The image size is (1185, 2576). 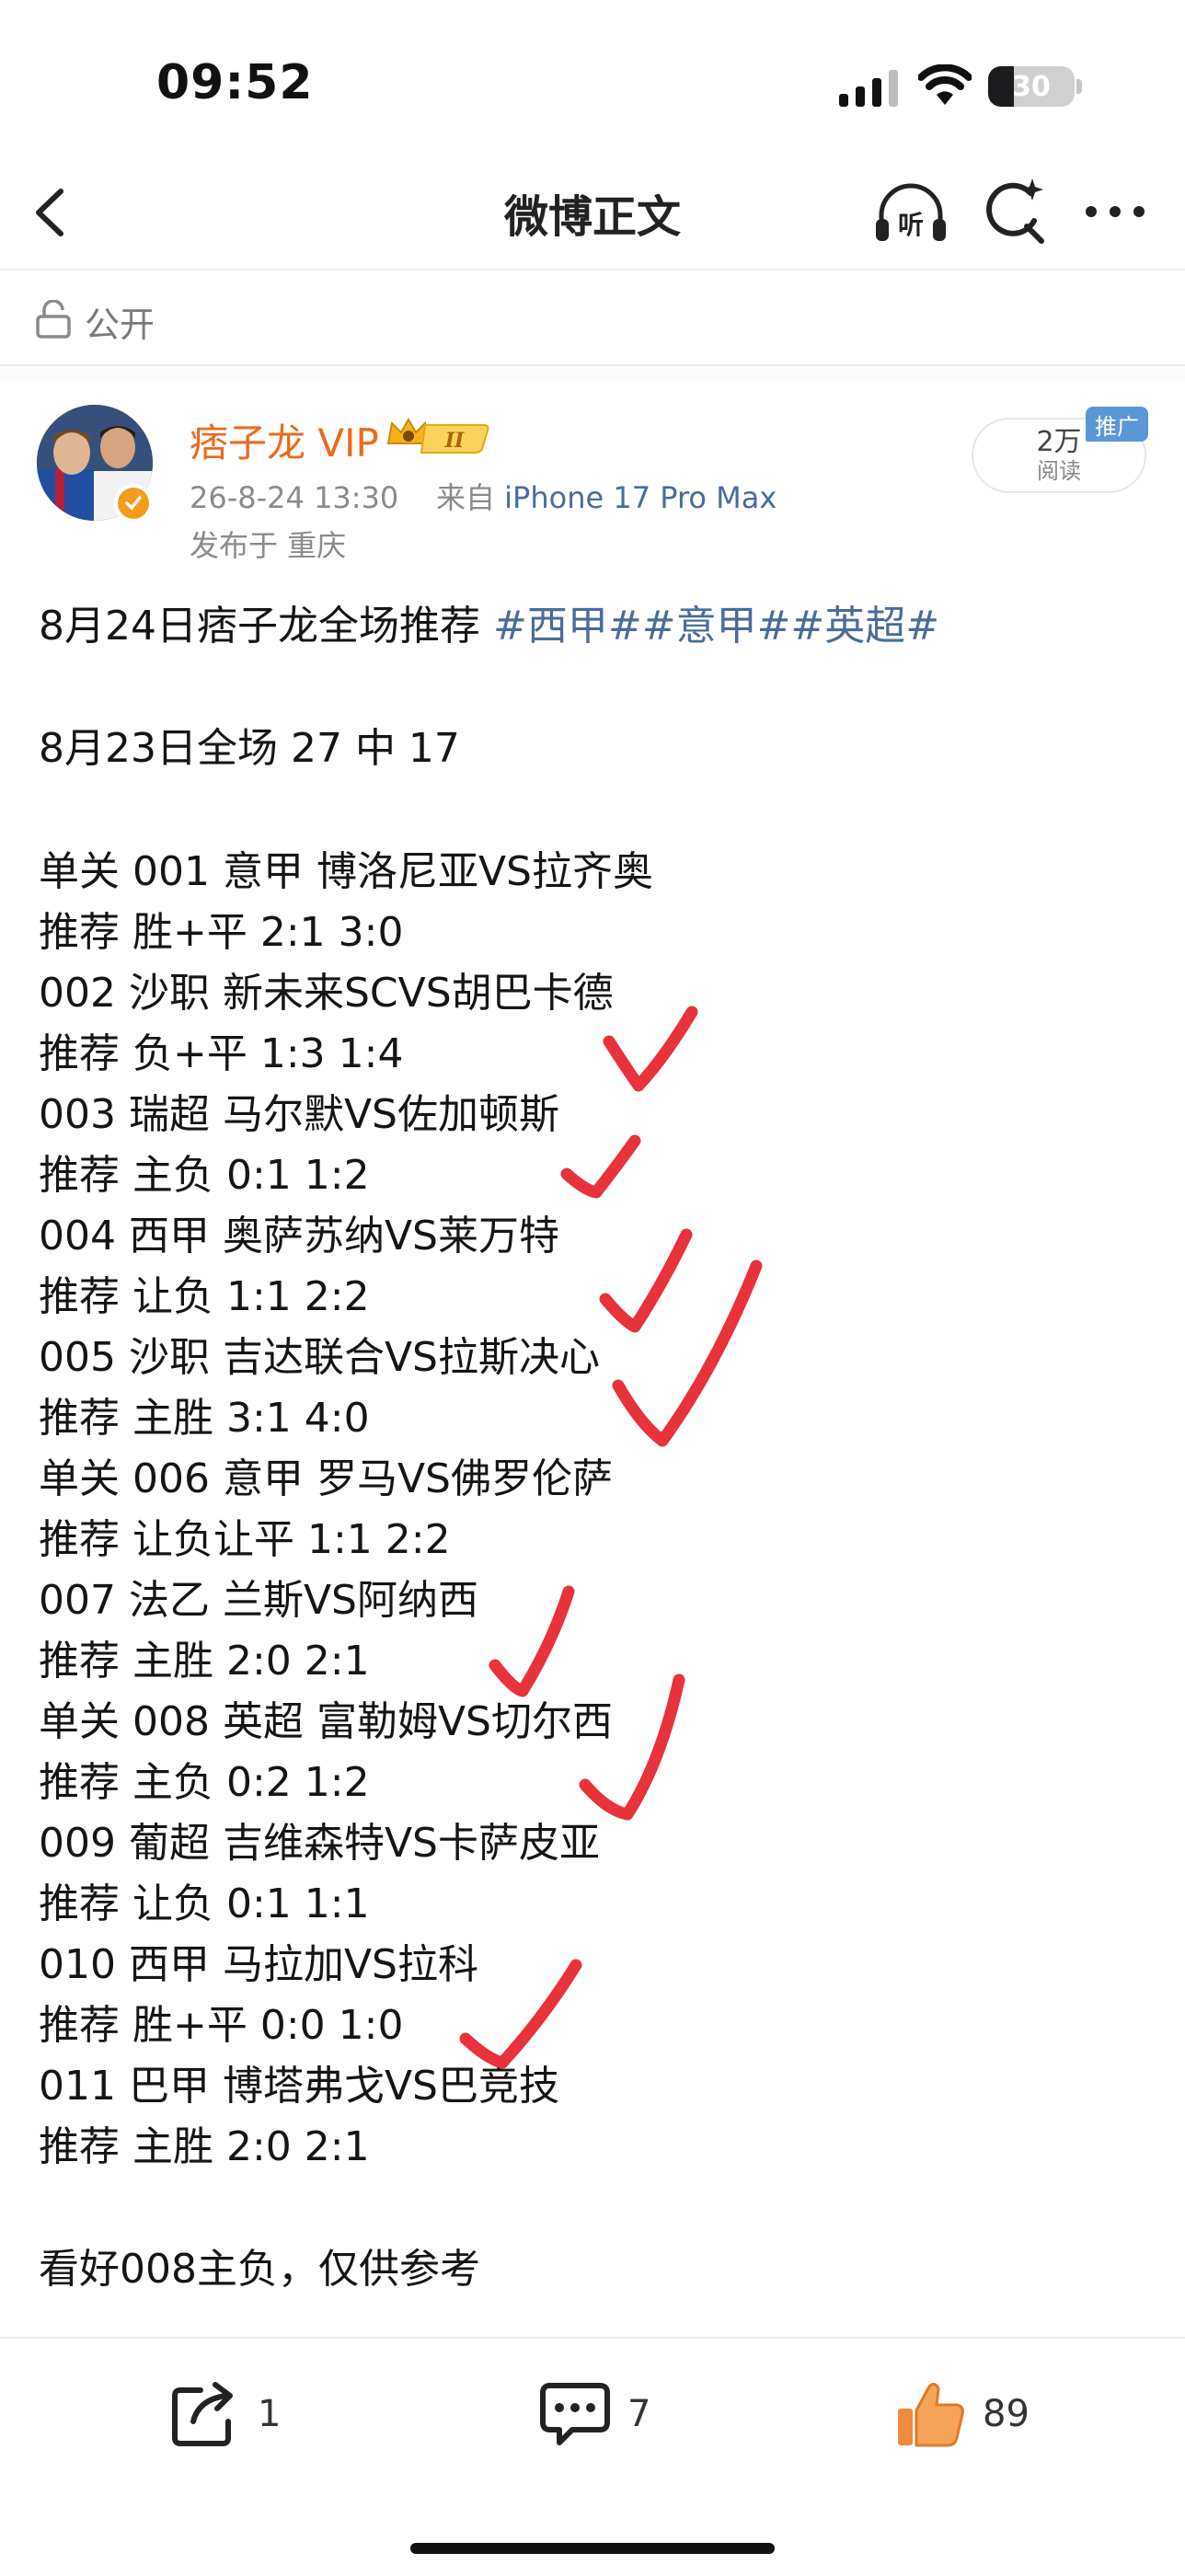 I want to click on post-meta: 26-8-24 13:30 来自 iPhone 17 Pro Max, so click(x=484, y=496).